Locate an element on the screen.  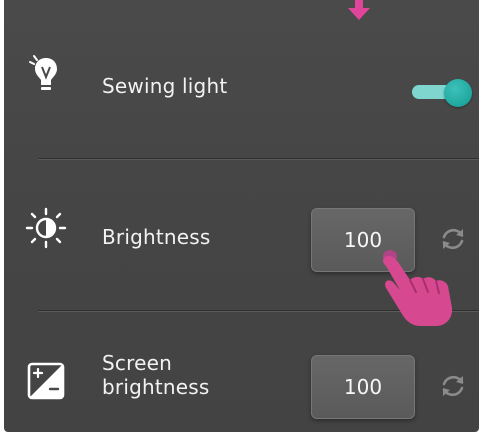
screen-brightness-label: Screen brightness is located at coordinates (156, 375).